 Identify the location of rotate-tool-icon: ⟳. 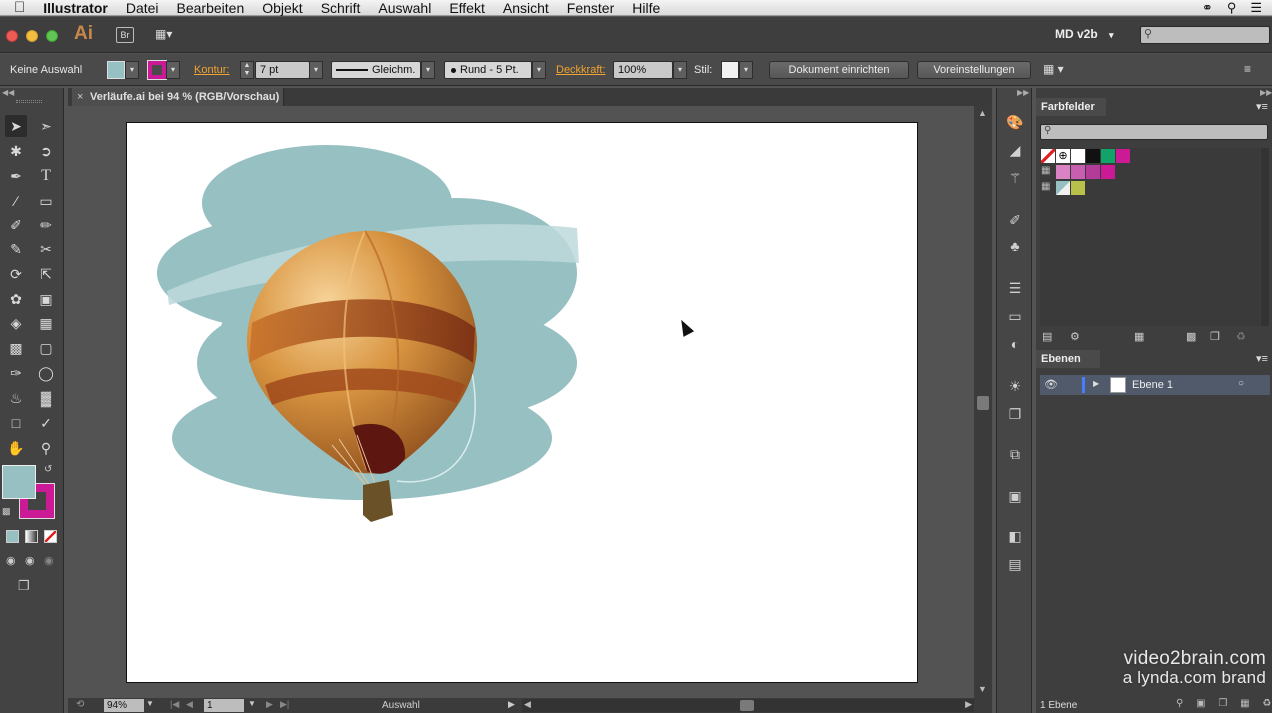
(16, 274).